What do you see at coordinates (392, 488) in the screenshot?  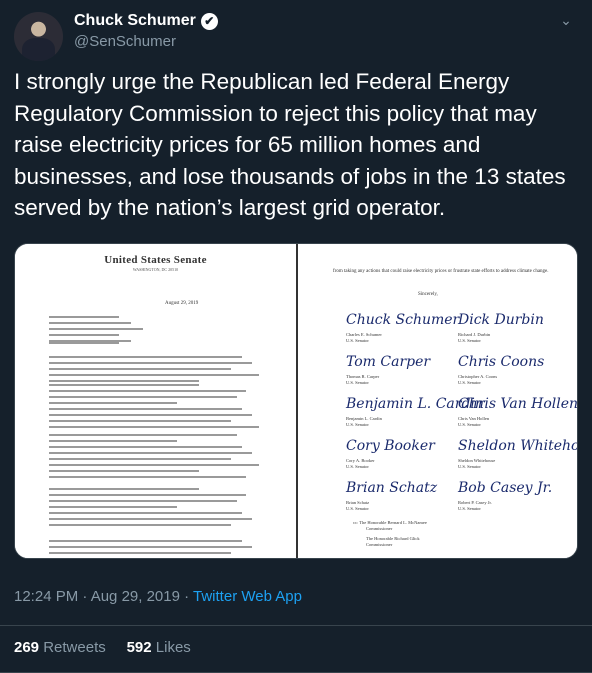 I see `signature-mark: Brian Schatz` at bounding box center [392, 488].